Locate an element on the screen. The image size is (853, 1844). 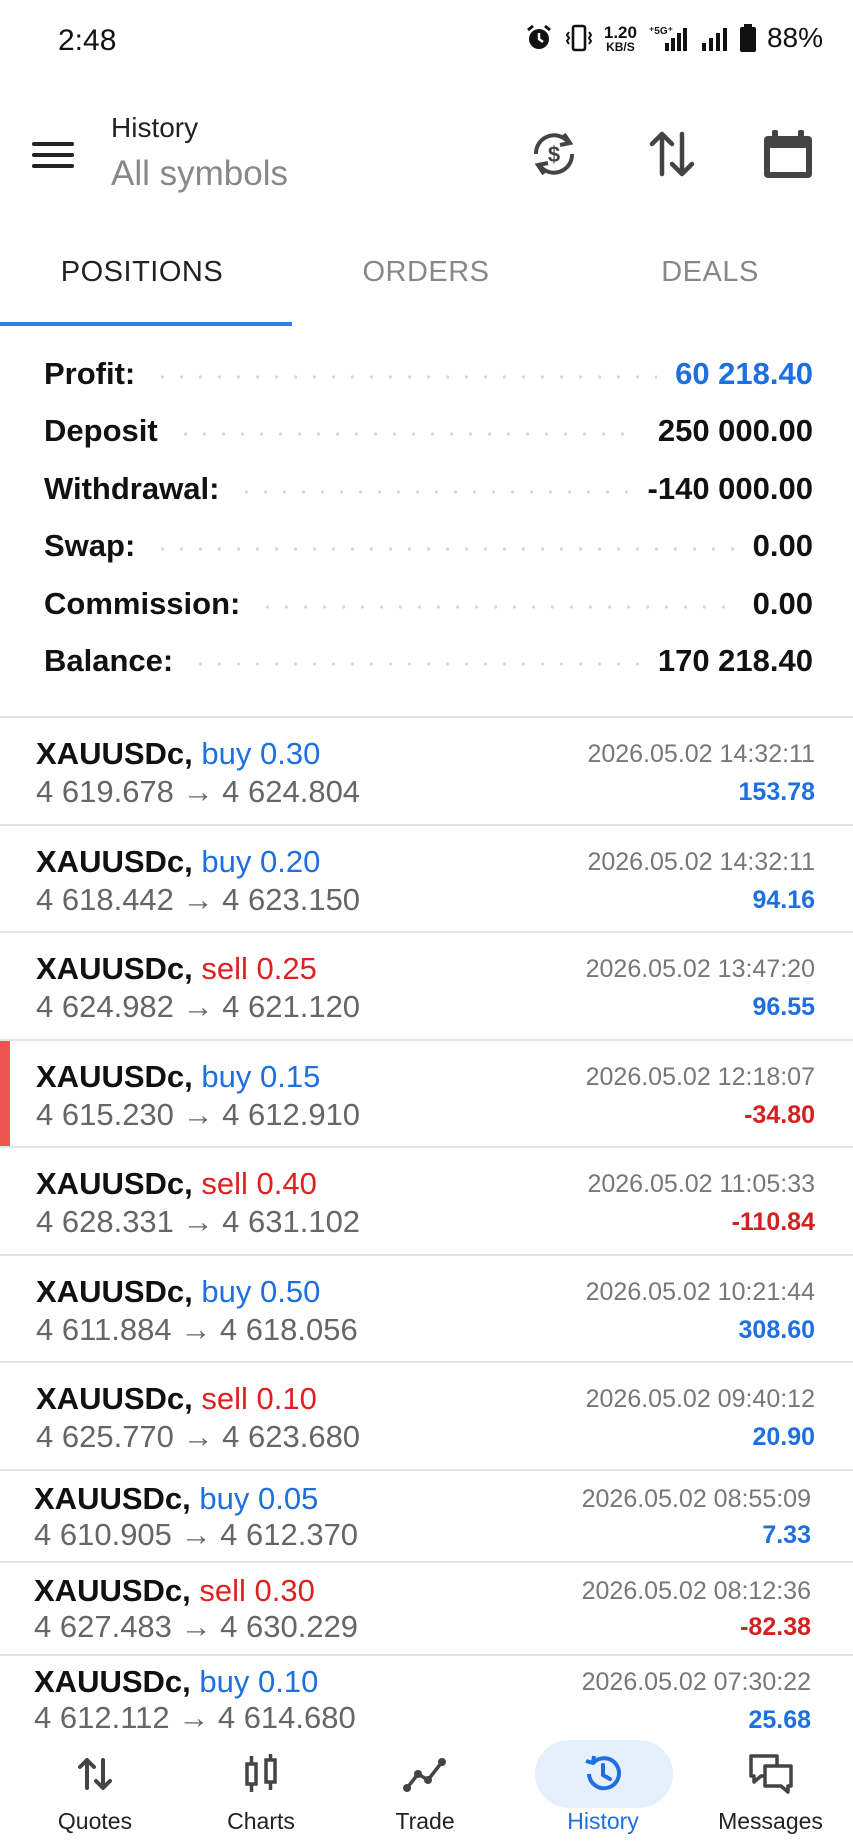
sort-icon is located at coordinates (672, 154).